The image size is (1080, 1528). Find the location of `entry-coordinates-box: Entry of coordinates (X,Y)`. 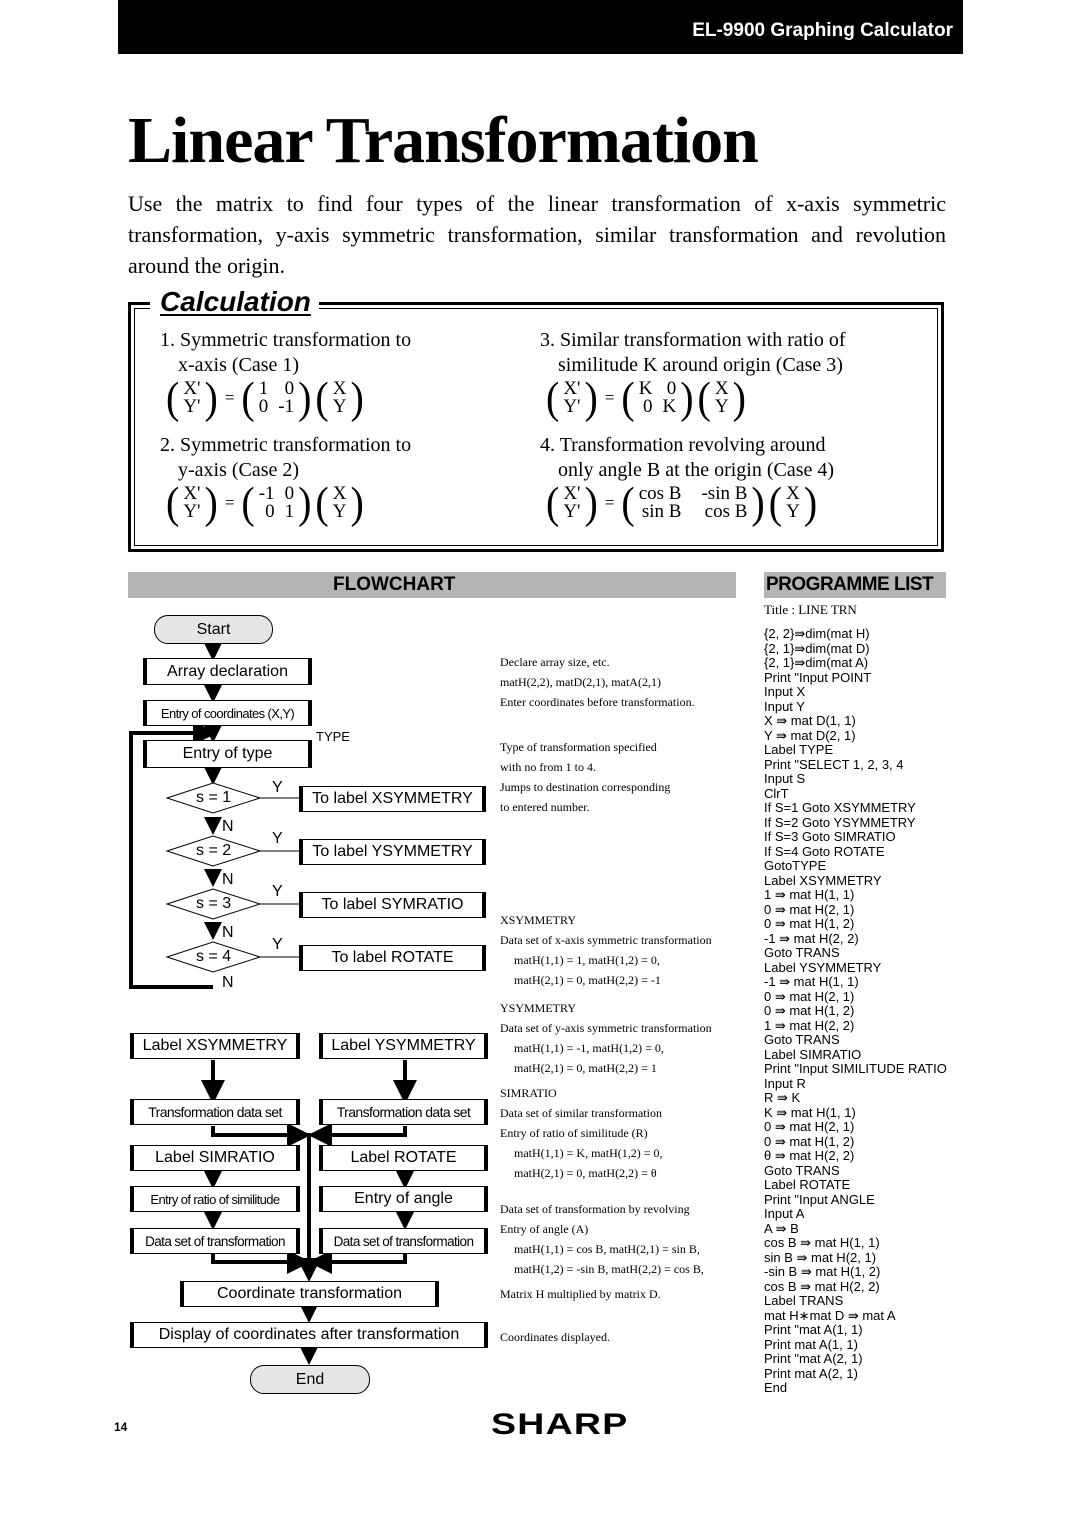

entry-coordinates-box: Entry of coordinates (X,Y) is located at coordinates (227, 713).